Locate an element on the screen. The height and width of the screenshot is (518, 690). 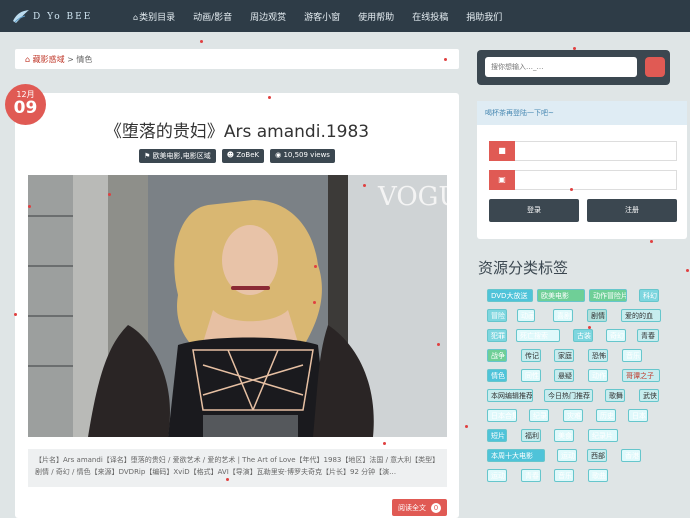
tag-link: 武侠 is located at coordinates (649, 395).